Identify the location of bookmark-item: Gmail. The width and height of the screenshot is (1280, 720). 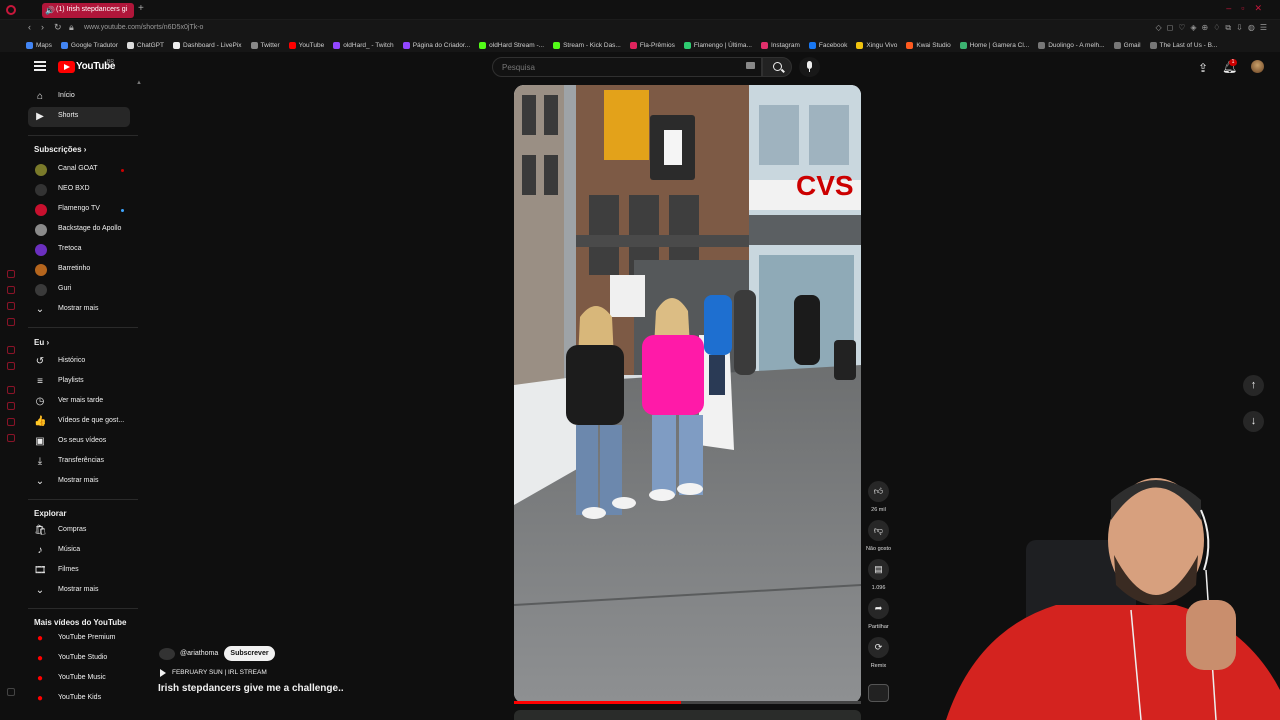
(1127, 45).